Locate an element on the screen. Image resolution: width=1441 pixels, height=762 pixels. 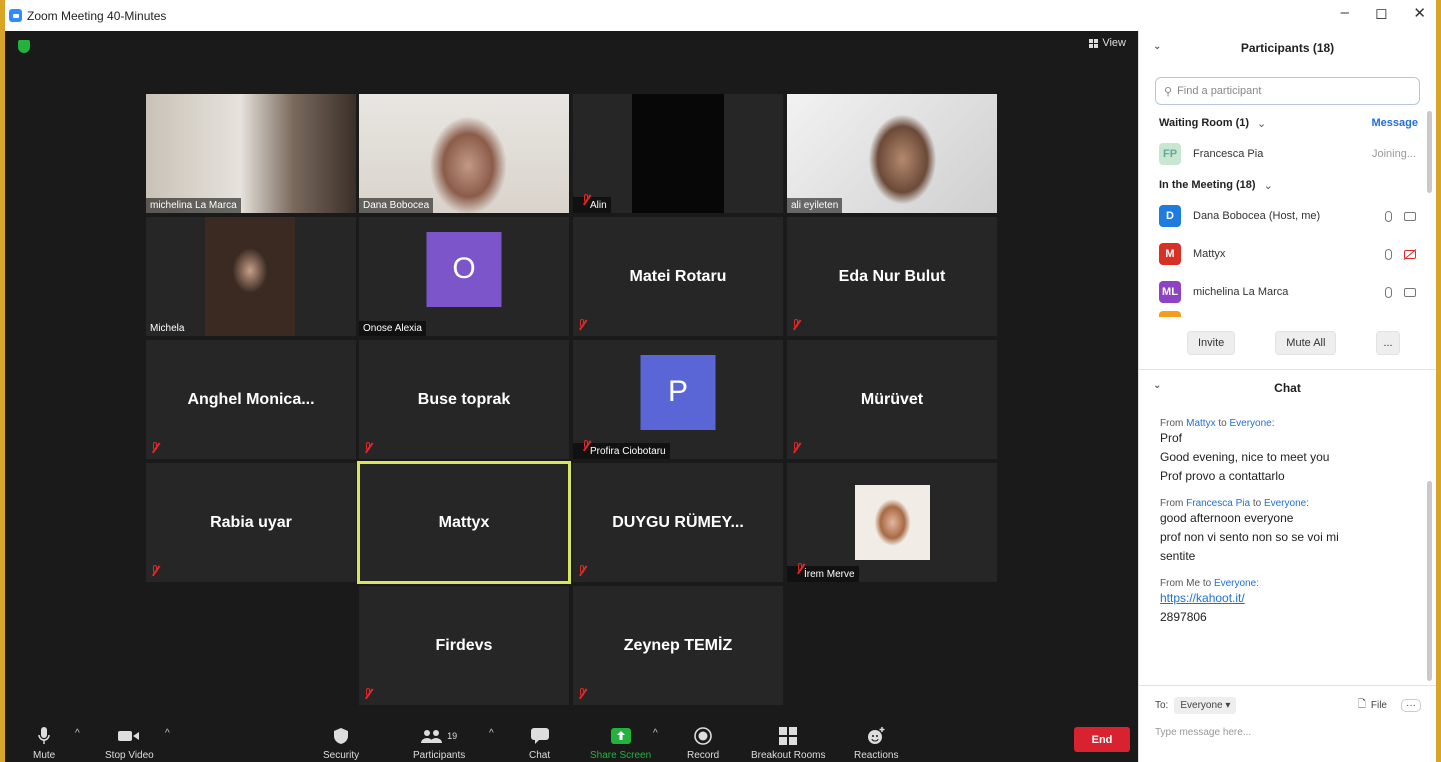
video-tile: O Onose Alexia is located at coordinates (464, 276).